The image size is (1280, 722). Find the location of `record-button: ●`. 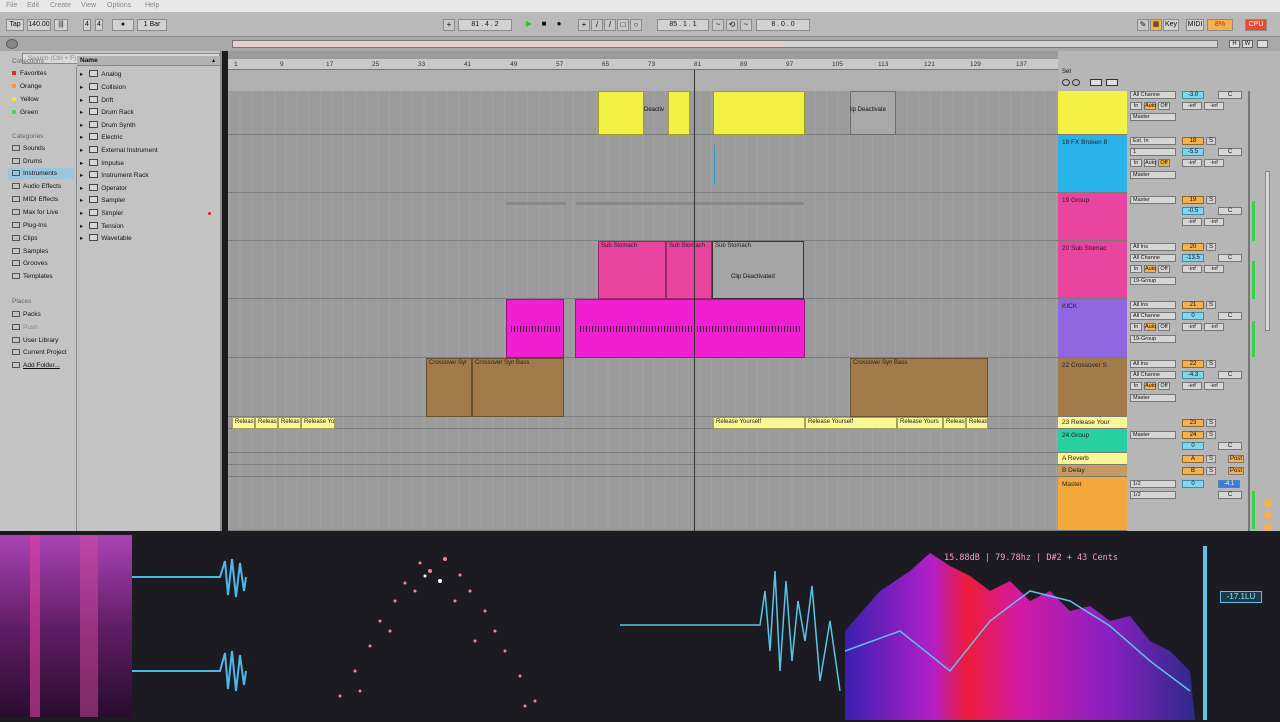

record-button: ● is located at coordinates (559, 25).